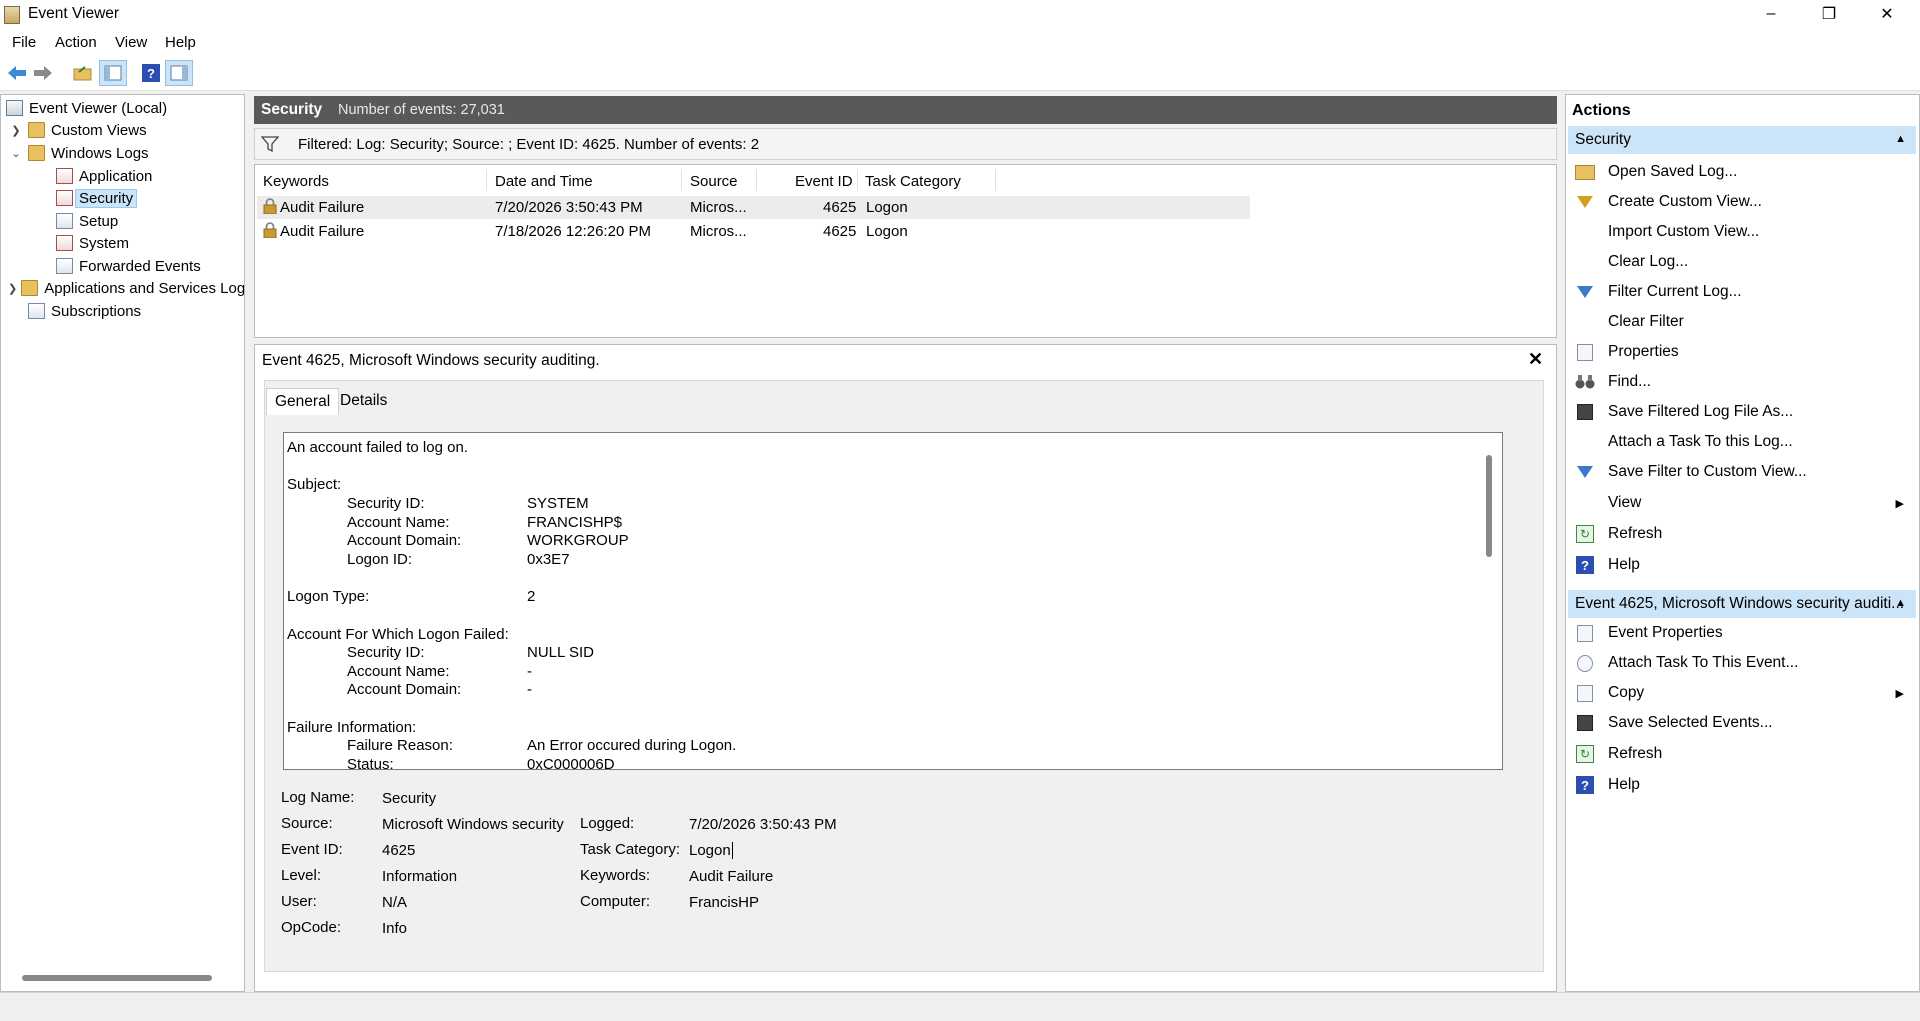  Describe the element at coordinates (475, 824) in the screenshot. I see `field-source: Microsoft Windows security a` at that location.